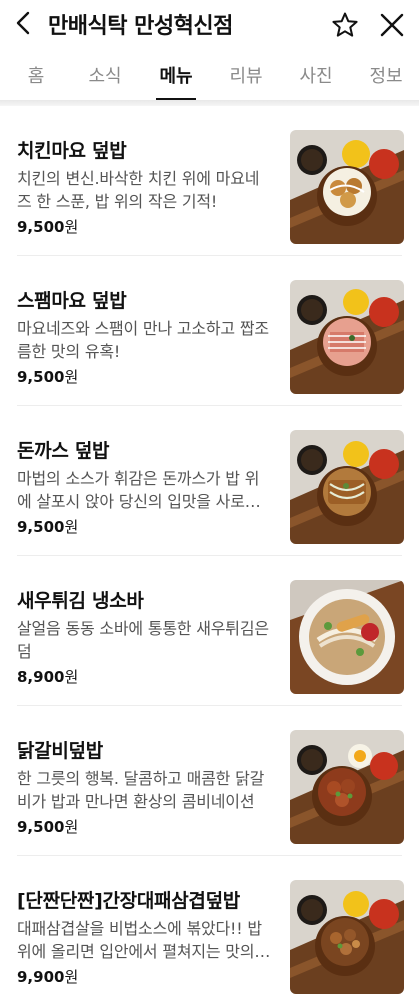 This screenshot has height=1006, width=419. Describe the element at coordinates (105, 75) in the screenshot. I see `tab-news: 소식` at that location.